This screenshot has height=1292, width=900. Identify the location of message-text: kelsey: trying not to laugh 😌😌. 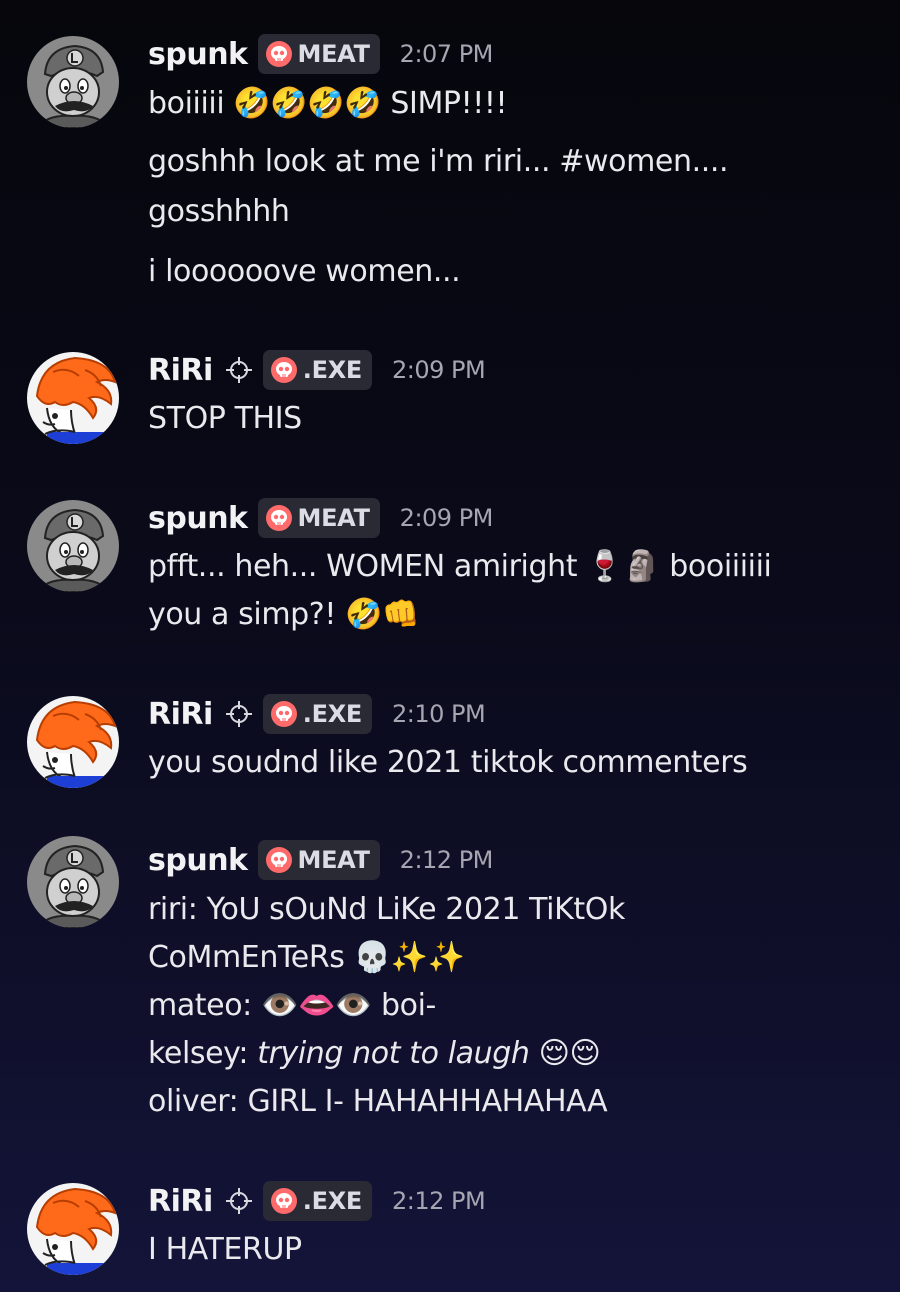
(374, 1054).